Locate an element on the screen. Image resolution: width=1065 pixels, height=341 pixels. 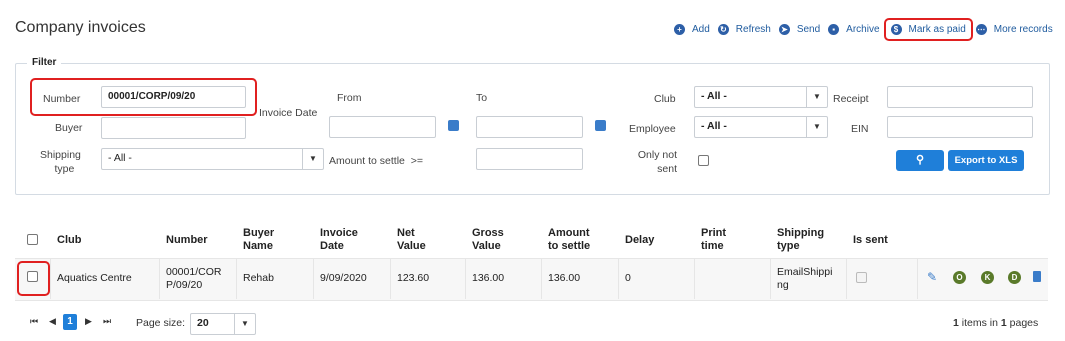
page-title: Company invoices is located at coordinates (80, 27).